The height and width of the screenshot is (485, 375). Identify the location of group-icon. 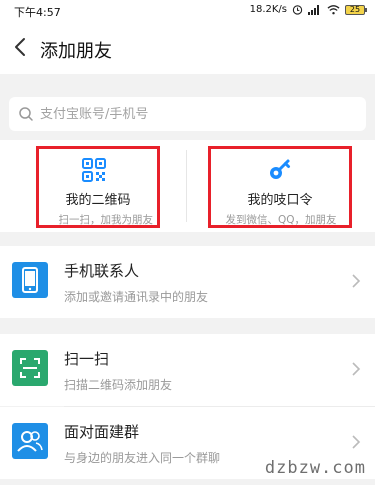
(30, 441).